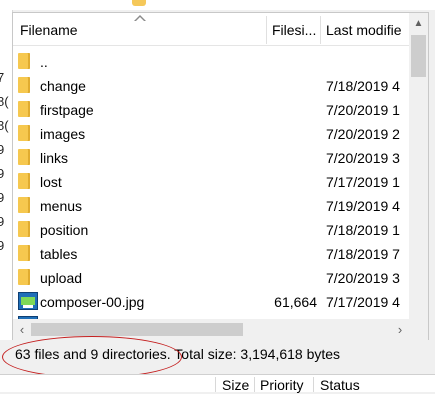  I want to click on list-item: composer-00.jpg 61,664 7/17/2019 4, so click(211, 301).